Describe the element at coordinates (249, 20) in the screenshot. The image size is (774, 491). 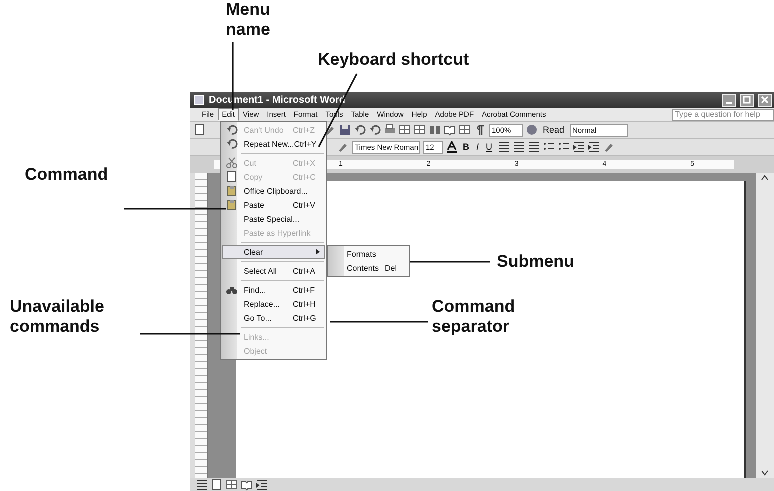
I see `callout-label: Menu name` at that location.